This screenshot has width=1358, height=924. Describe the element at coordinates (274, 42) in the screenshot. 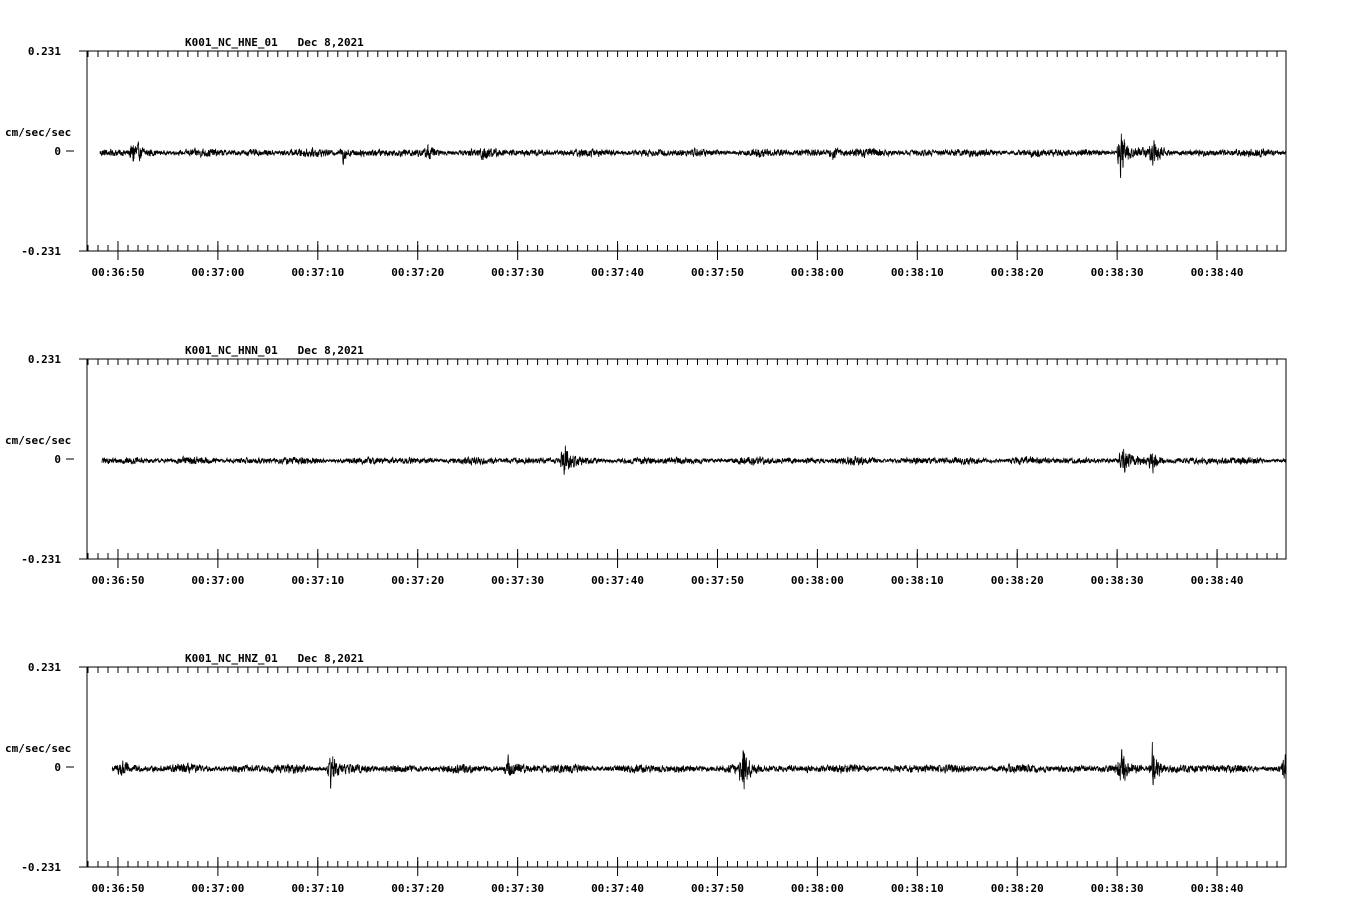

I see `chart-title: K001_NC_HNE_01 Dec 8,2021` at that location.